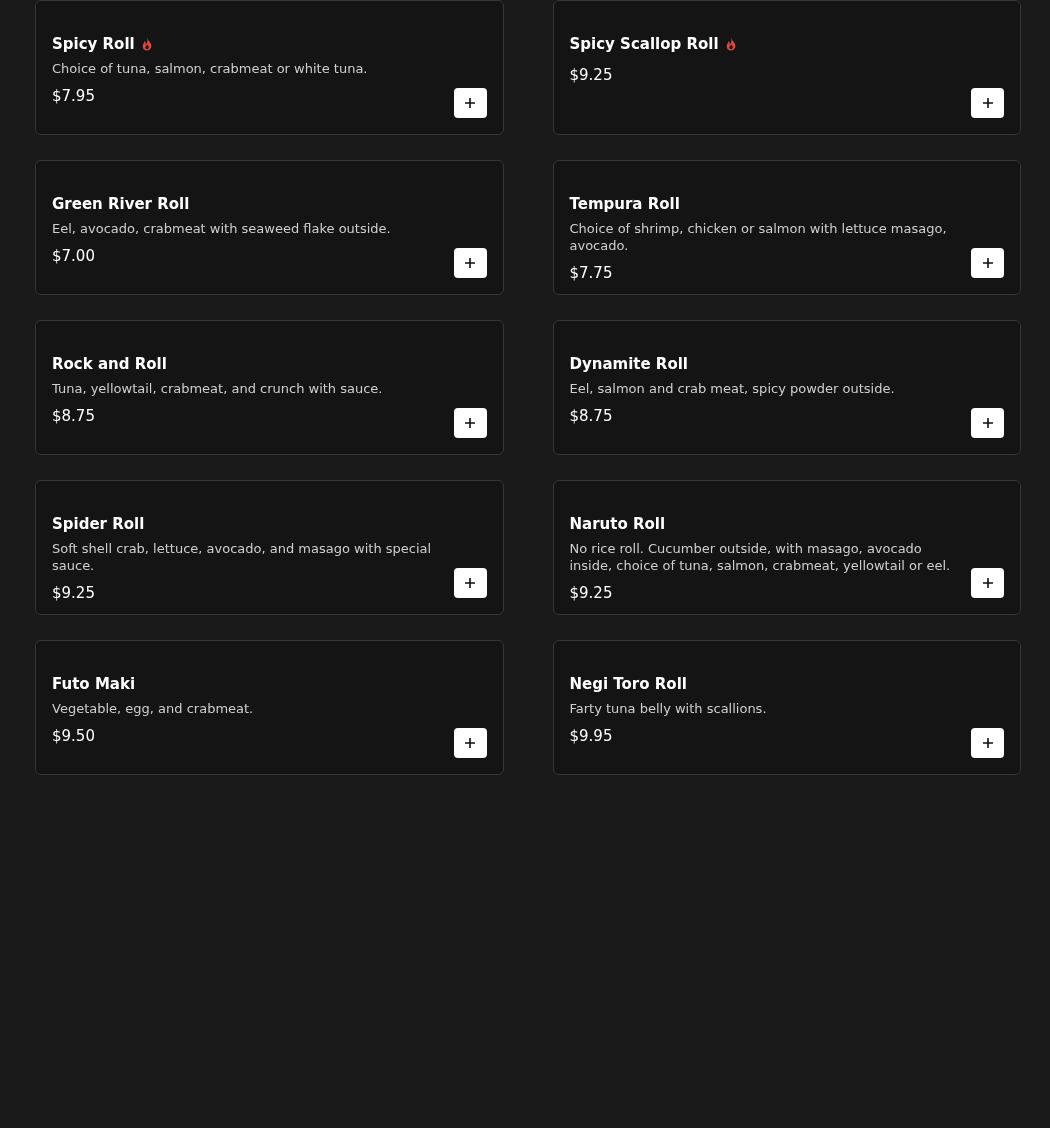  I want to click on menu-item-card: Negi Toro Roll Farty tuna belly with scallions. $9.95, so click(786, 707).